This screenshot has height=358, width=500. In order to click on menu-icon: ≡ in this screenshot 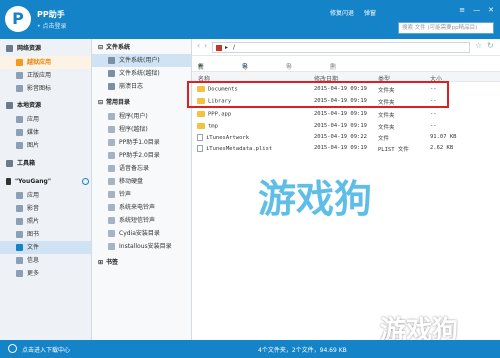, I will do `click(462, 10)`.